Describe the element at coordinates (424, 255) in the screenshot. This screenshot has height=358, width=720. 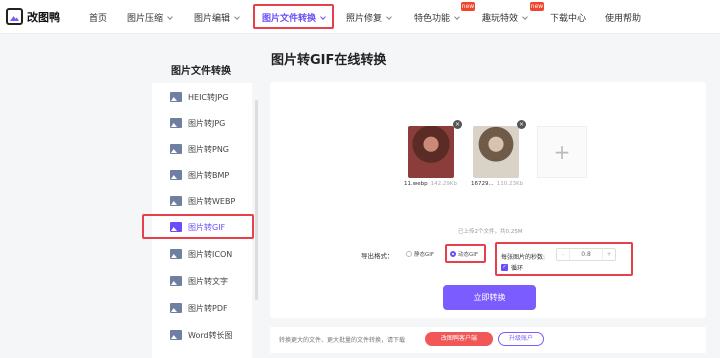
I see `static-gif-label: 静态GIF` at that location.